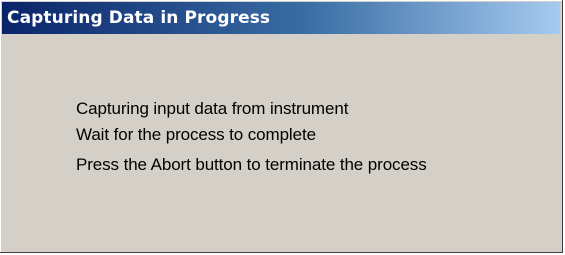  I want to click on status-message-wait: Wait for the process to complete, so click(196, 134).